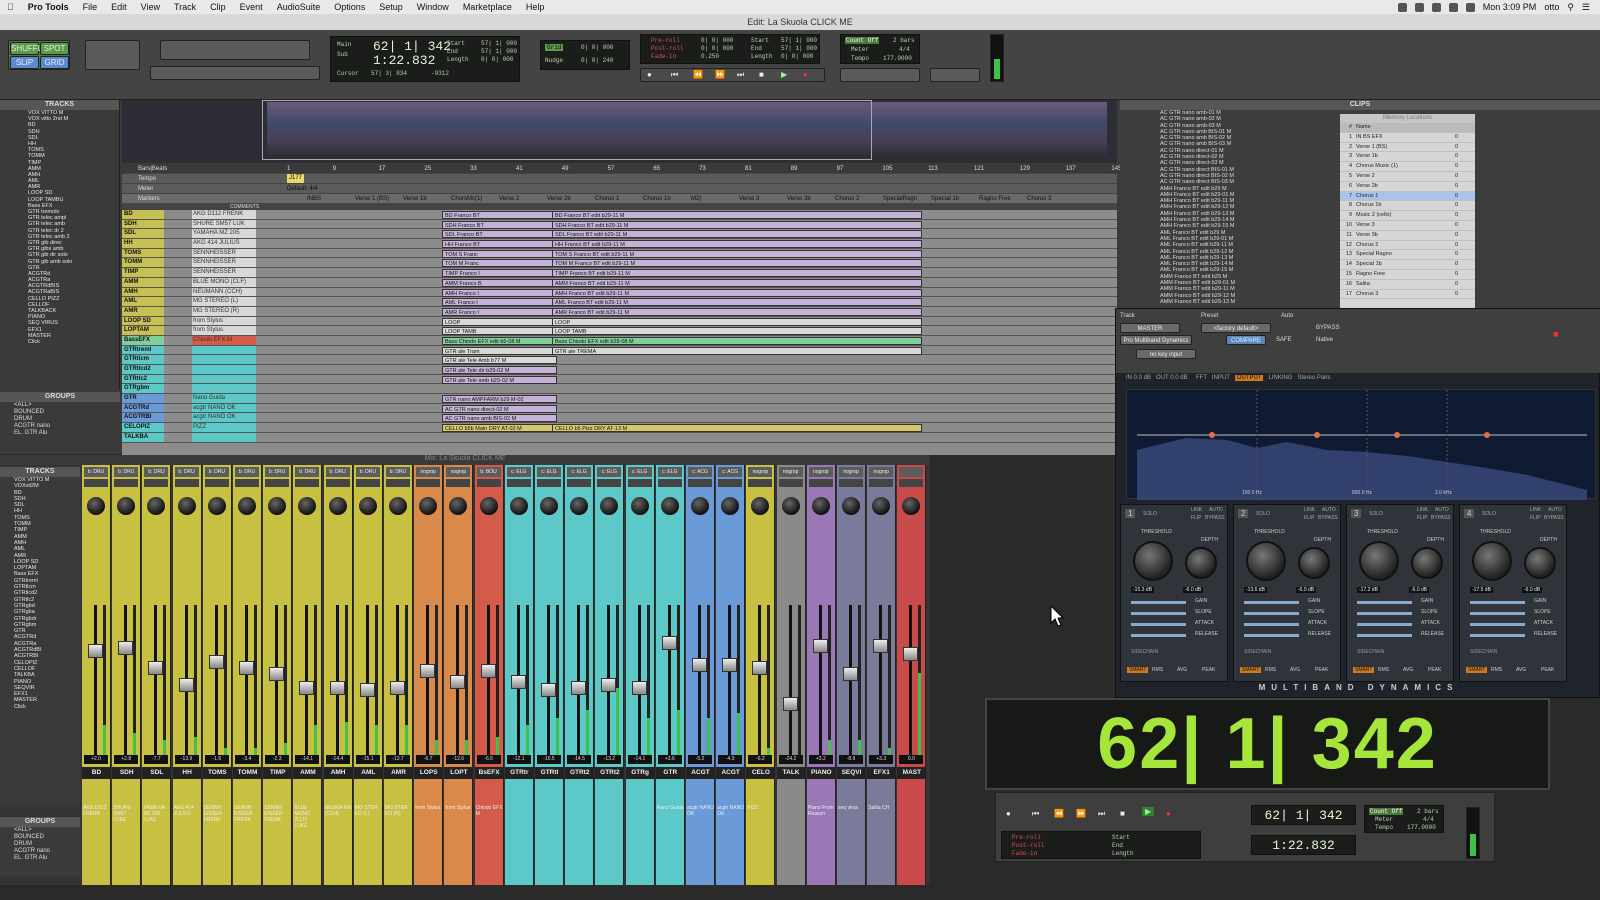 Image resolution: width=1600 pixels, height=900 pixels. I want to click on track-comment: NEUMANN (CCH), so click(224, 292).